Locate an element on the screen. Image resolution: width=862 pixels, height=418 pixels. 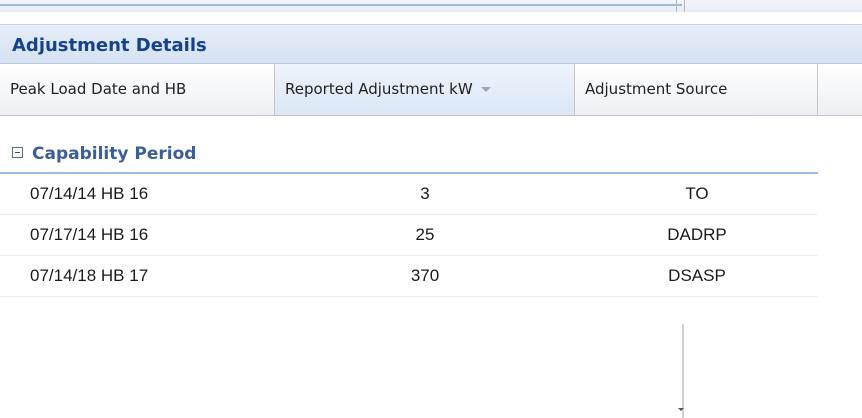
column-header-label: Adjustment Source is located at coordinates (656, 89).